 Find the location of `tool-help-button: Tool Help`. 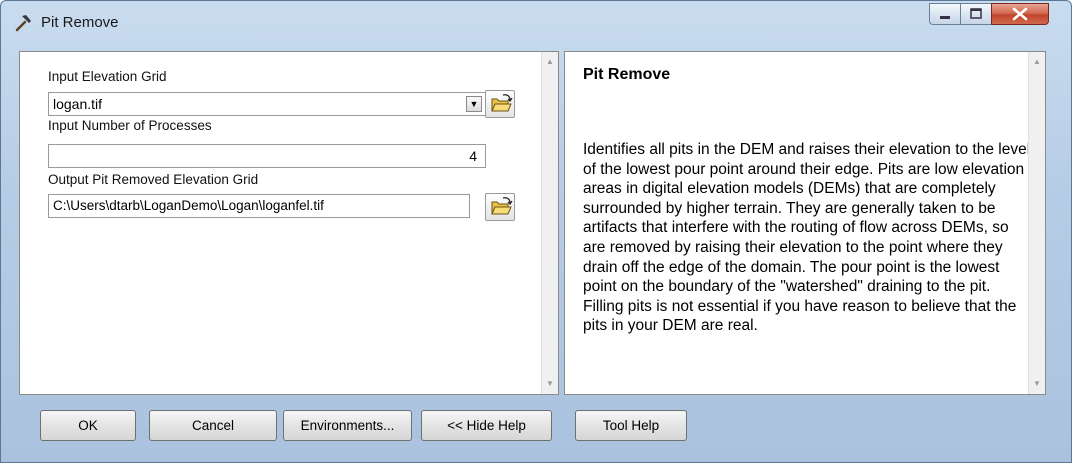

tool-help-button: Tool Help is located at coordinates (631, 425).